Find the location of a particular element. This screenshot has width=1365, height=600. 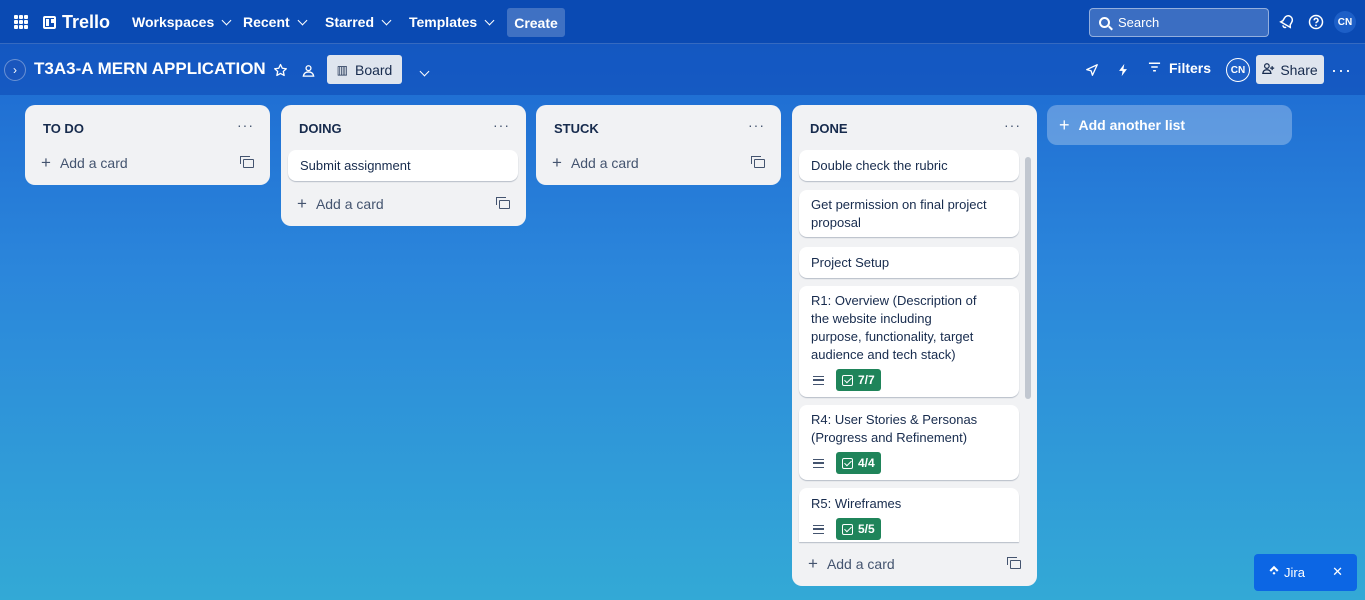

starred-menu: Starred is located at coordinates (358, 22).